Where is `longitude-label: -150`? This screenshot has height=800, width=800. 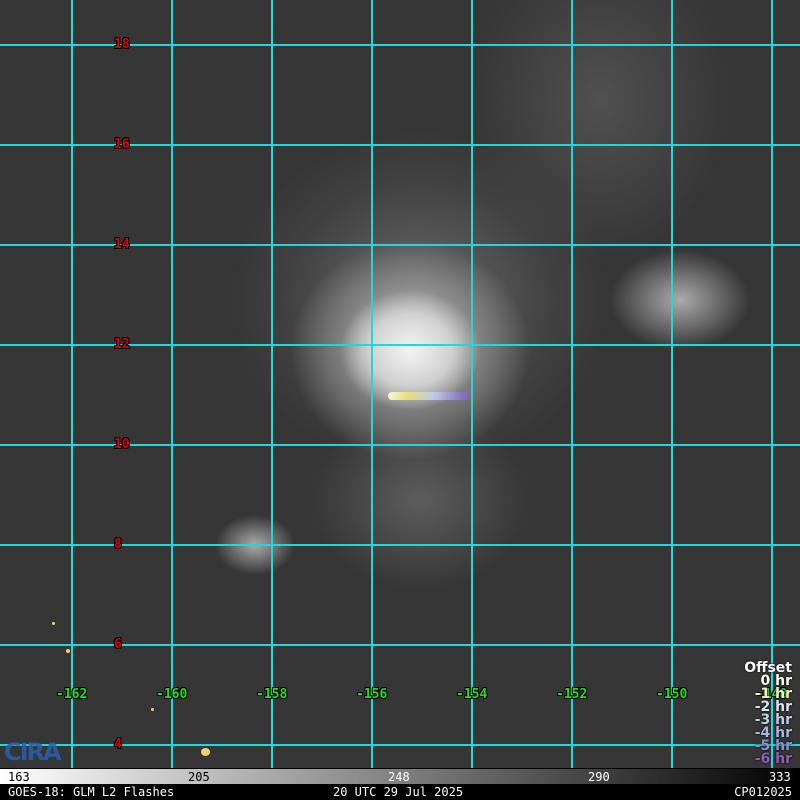
longitude-label: -150 is located at coordinates (672, 694).